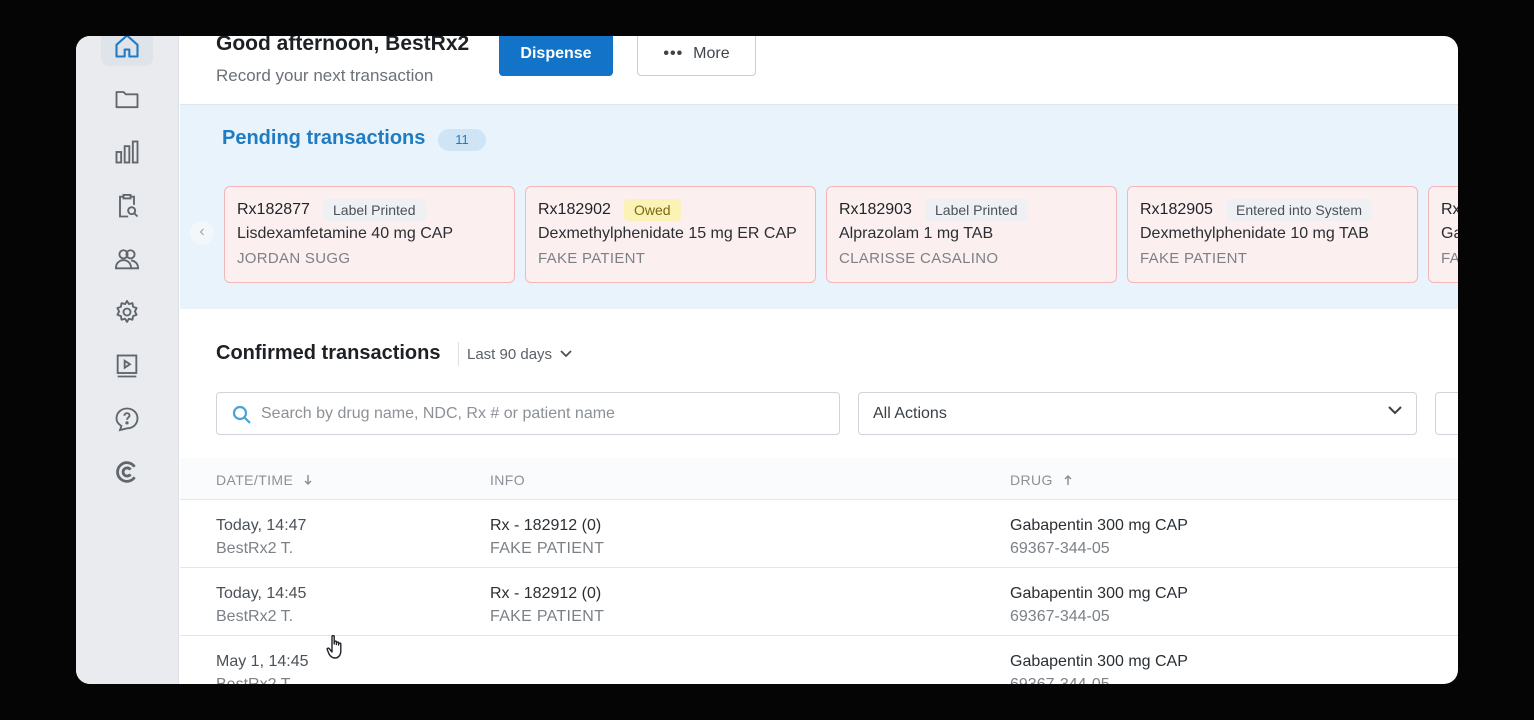 Image resolution: width=1534 pixels, height=720 pixels. I want to click on sidebar-item-files, so click(127, 99).